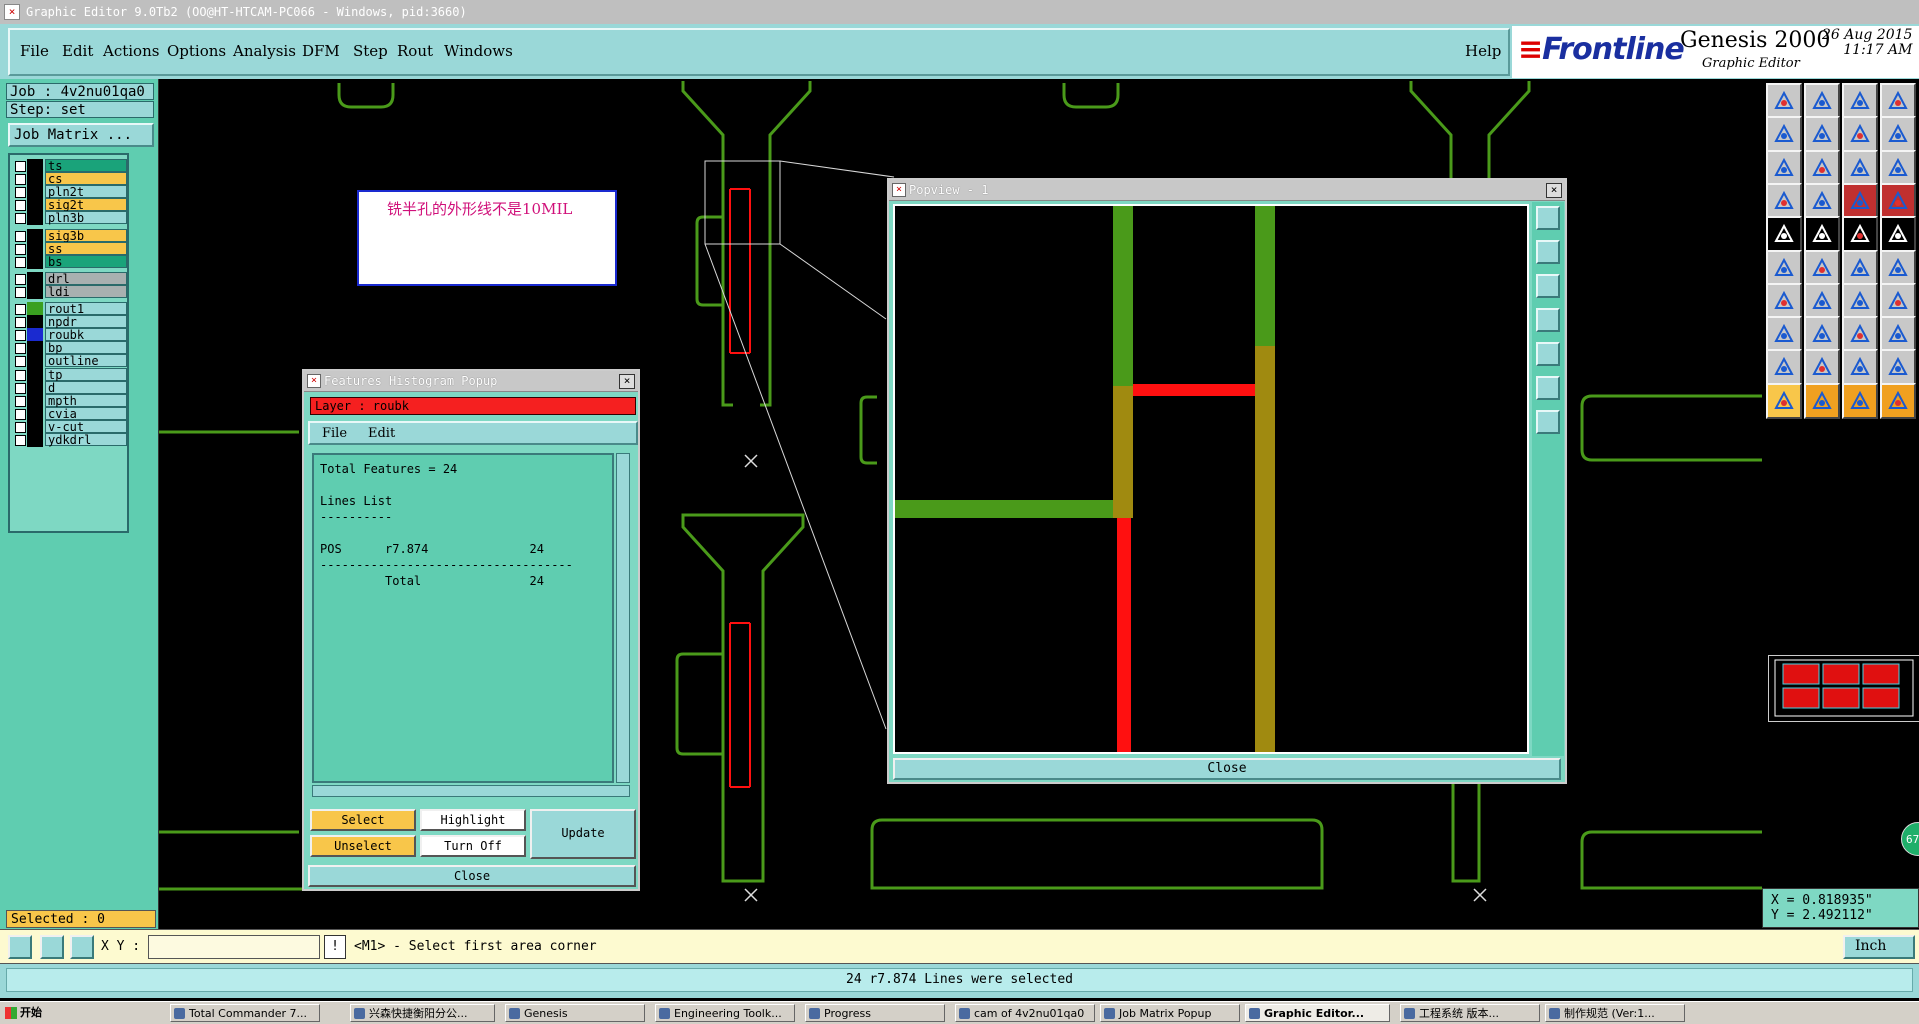  I want to click on layer-row-bp: bp, so click(70, 348).